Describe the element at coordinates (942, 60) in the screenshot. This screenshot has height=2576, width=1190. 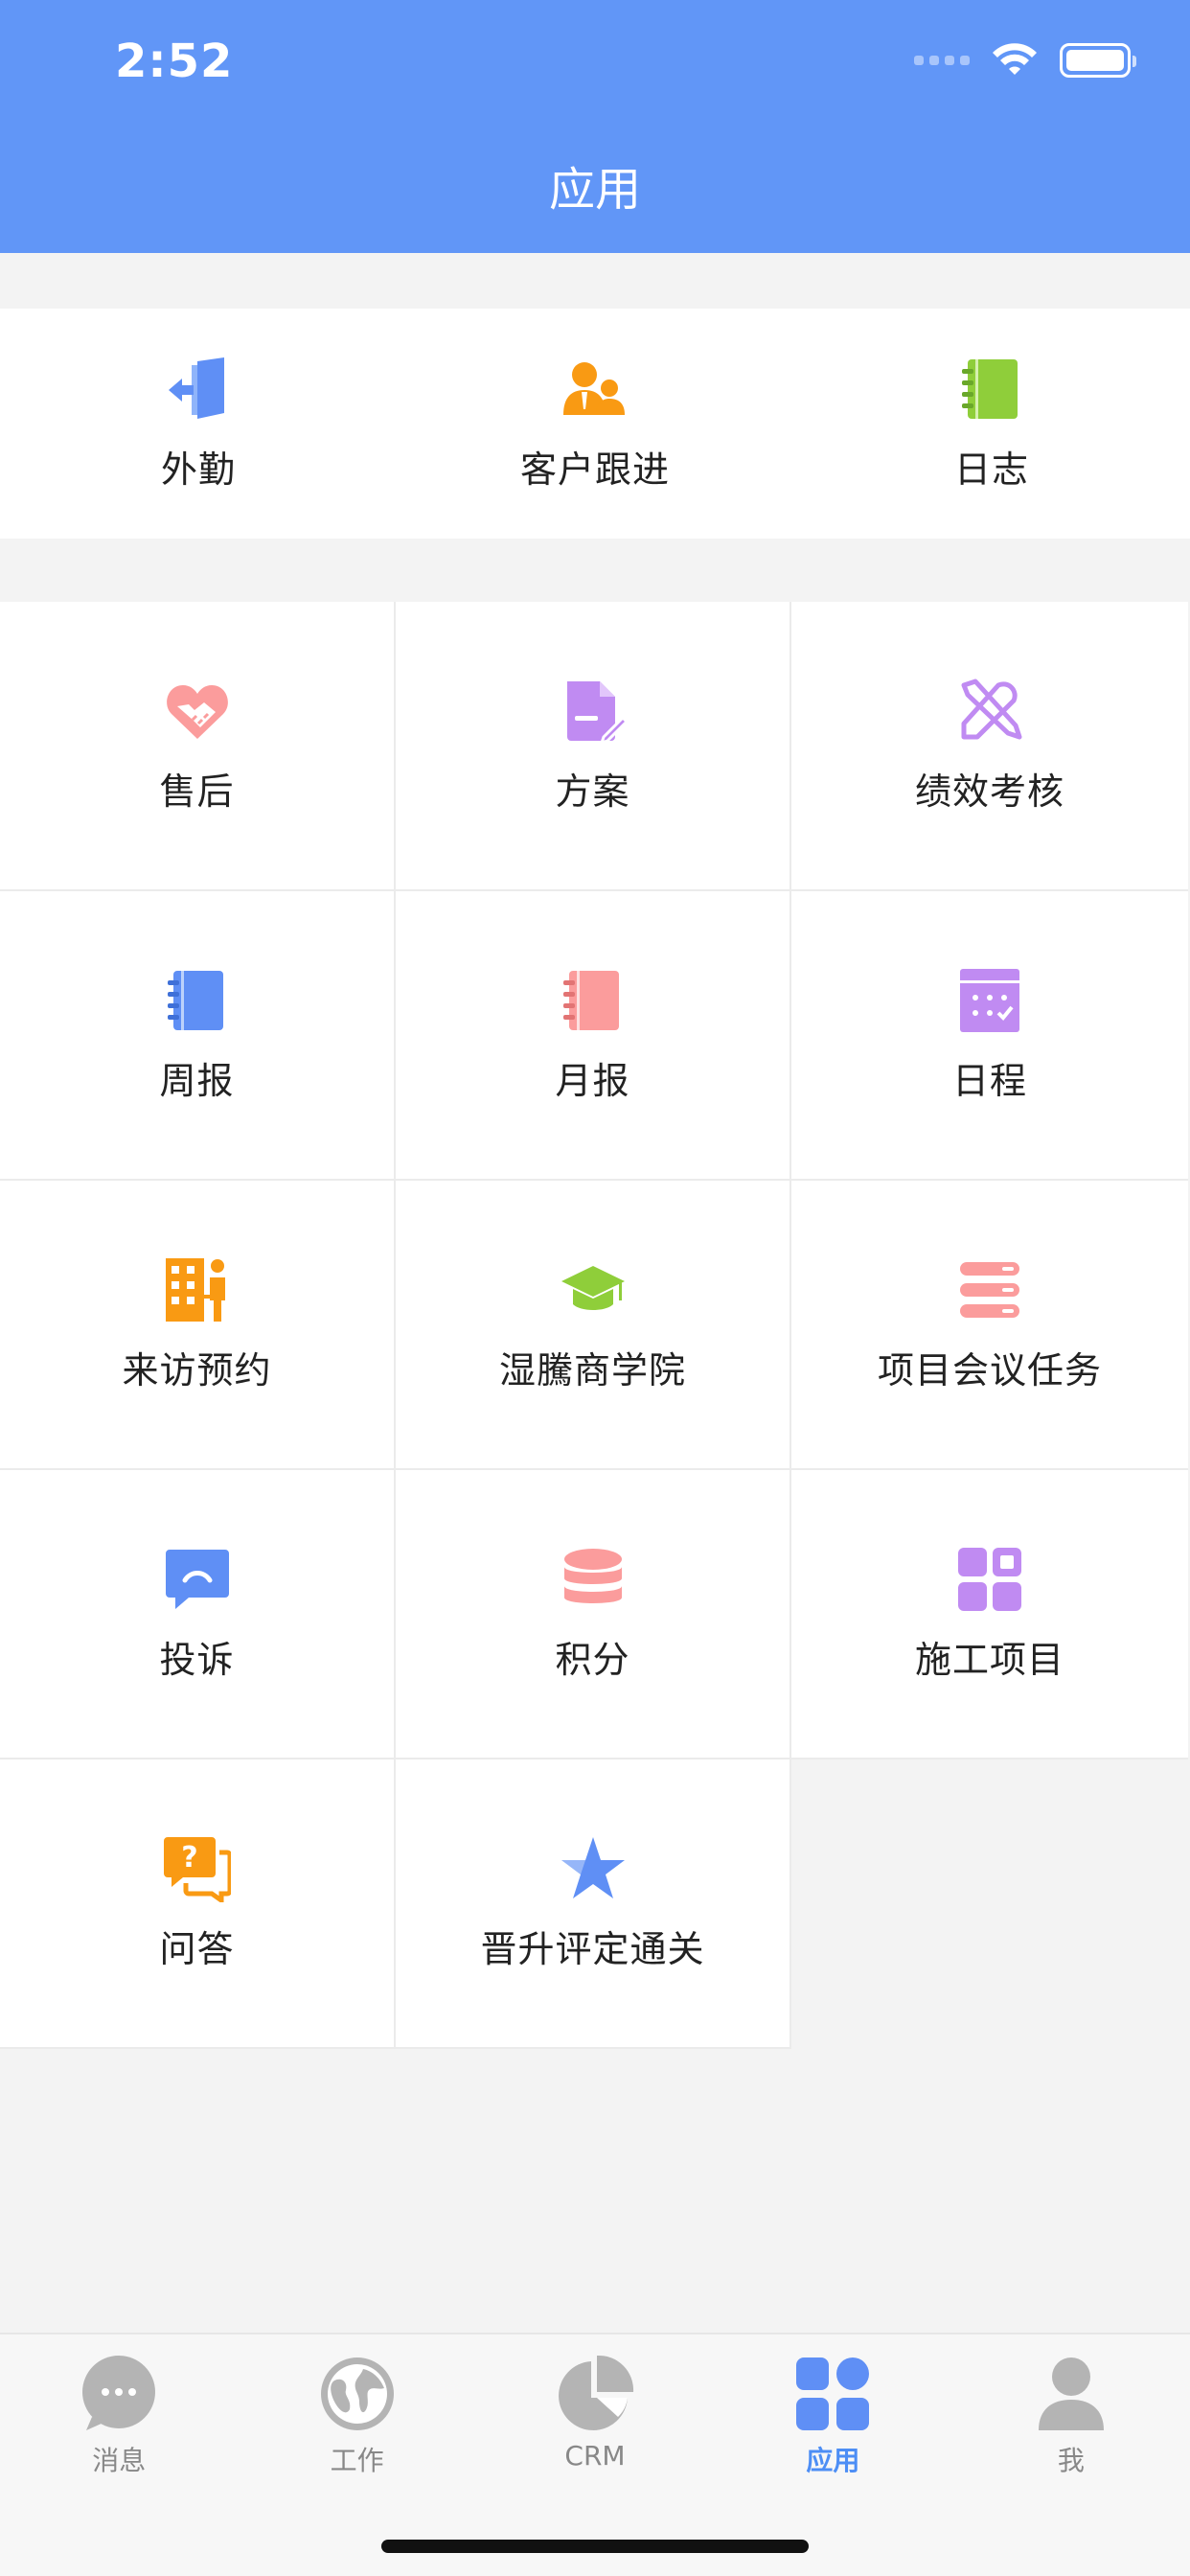
I see `cellular-signal-icon` at that location.